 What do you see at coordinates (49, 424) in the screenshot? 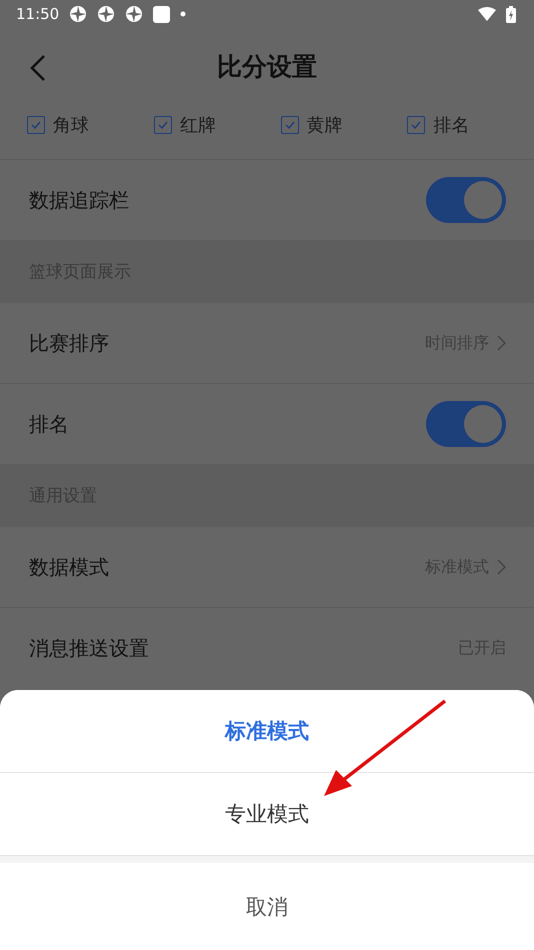
I see `setting-label: 排名` at bounding box center [49, 424].